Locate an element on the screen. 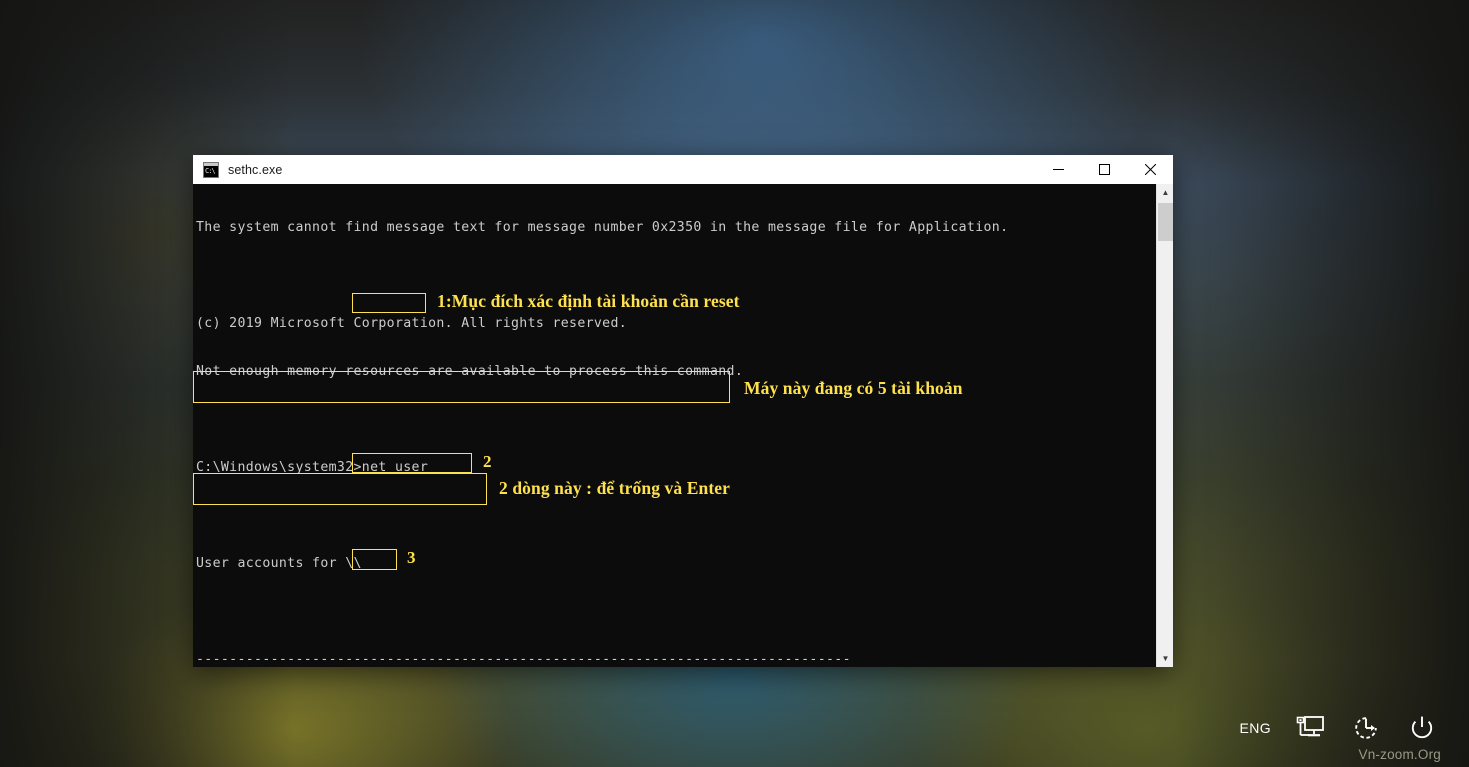 The height and width of the screenshot is (767, 1469). minimize-button is located at coordinates (1058, 169).